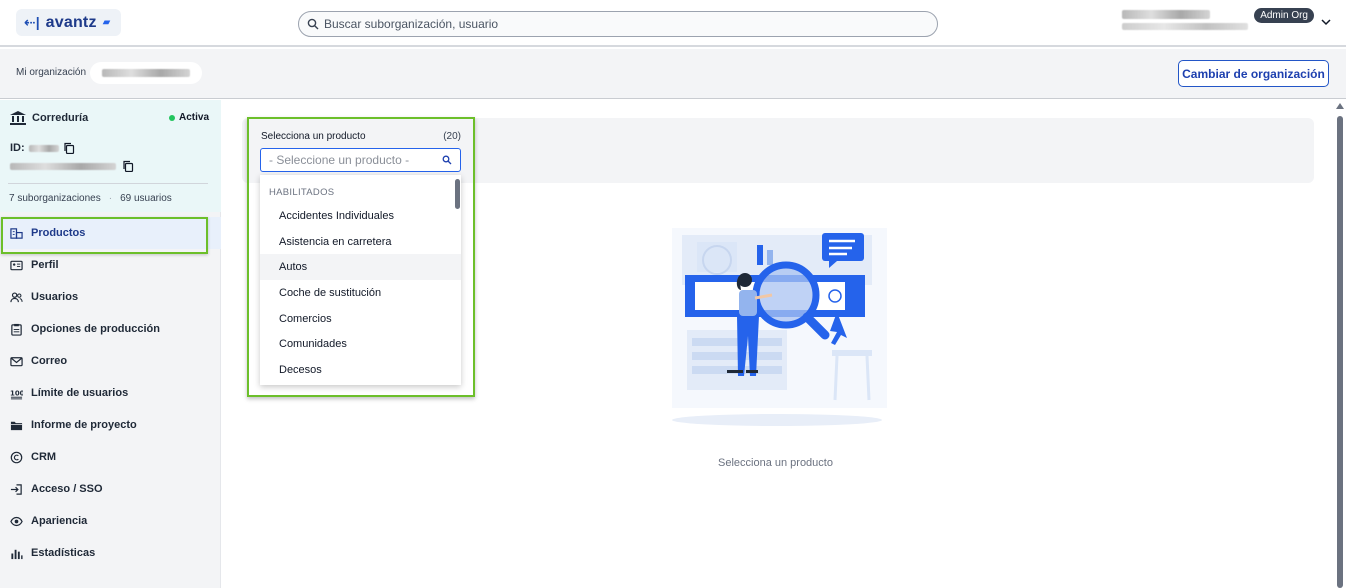  What do you see at coordinates (16, 265) in the screenshot?
I see `profile-card-icon` at bounding box center [16, 265].